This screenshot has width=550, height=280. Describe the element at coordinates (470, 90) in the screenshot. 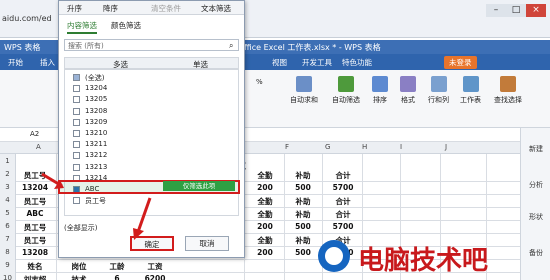

I see `sheet-button: 工作表` at that location.